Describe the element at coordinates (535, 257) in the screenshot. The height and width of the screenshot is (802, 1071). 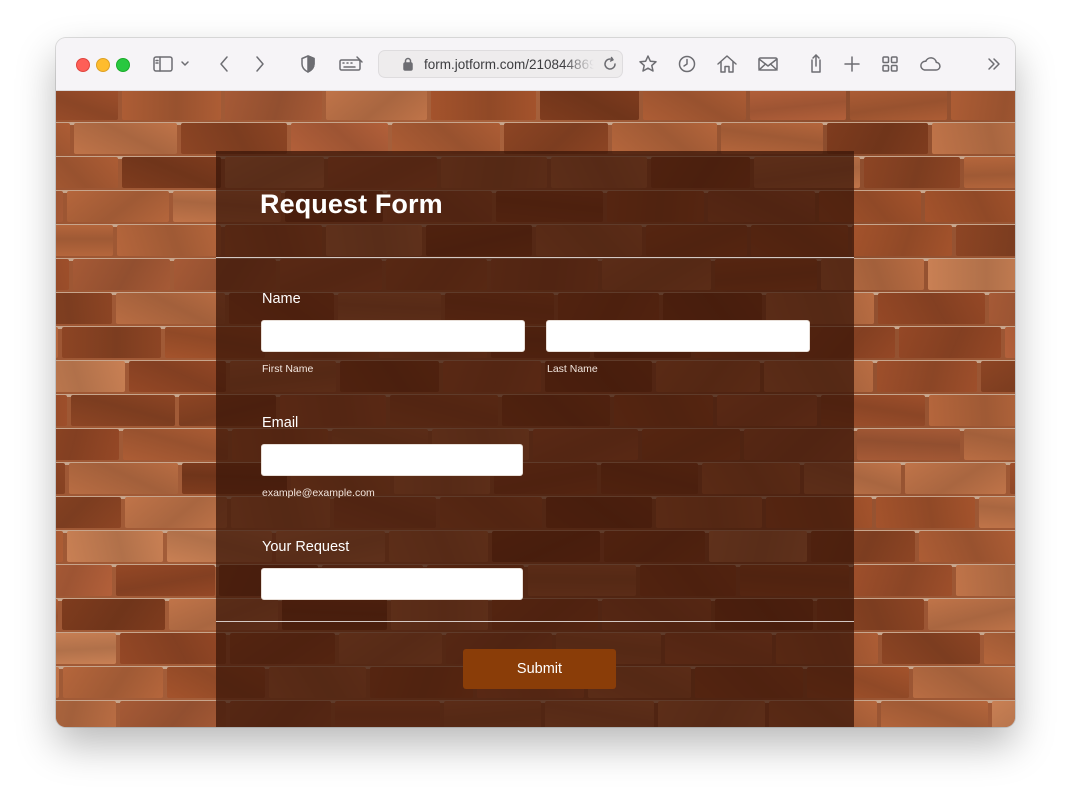
I see `header-divider` at that location.